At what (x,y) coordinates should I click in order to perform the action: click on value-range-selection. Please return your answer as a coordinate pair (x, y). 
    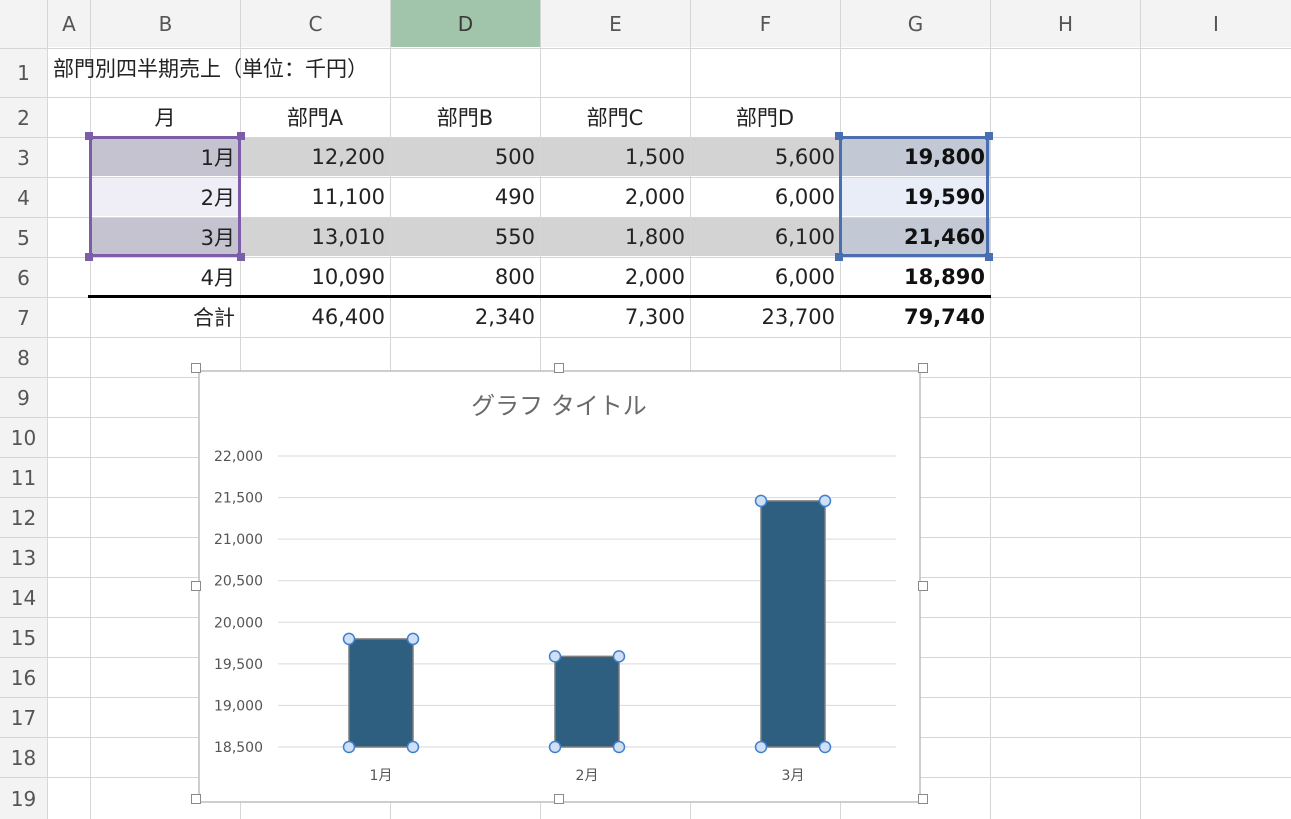
    Looking at the image, I should click on (914, 196).